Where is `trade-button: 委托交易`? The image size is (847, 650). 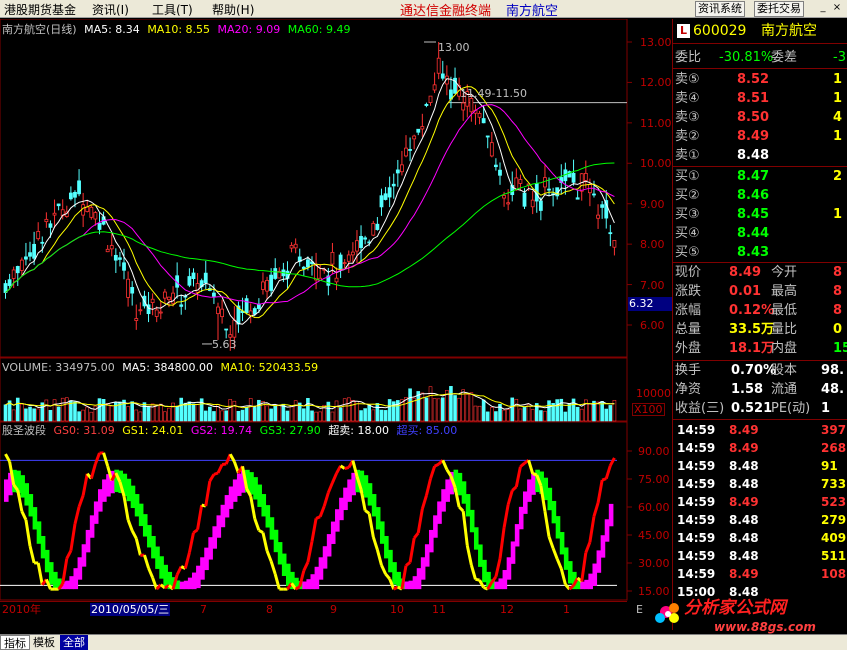
trade-button: 委托交易 is located at coordinates (779, 9).